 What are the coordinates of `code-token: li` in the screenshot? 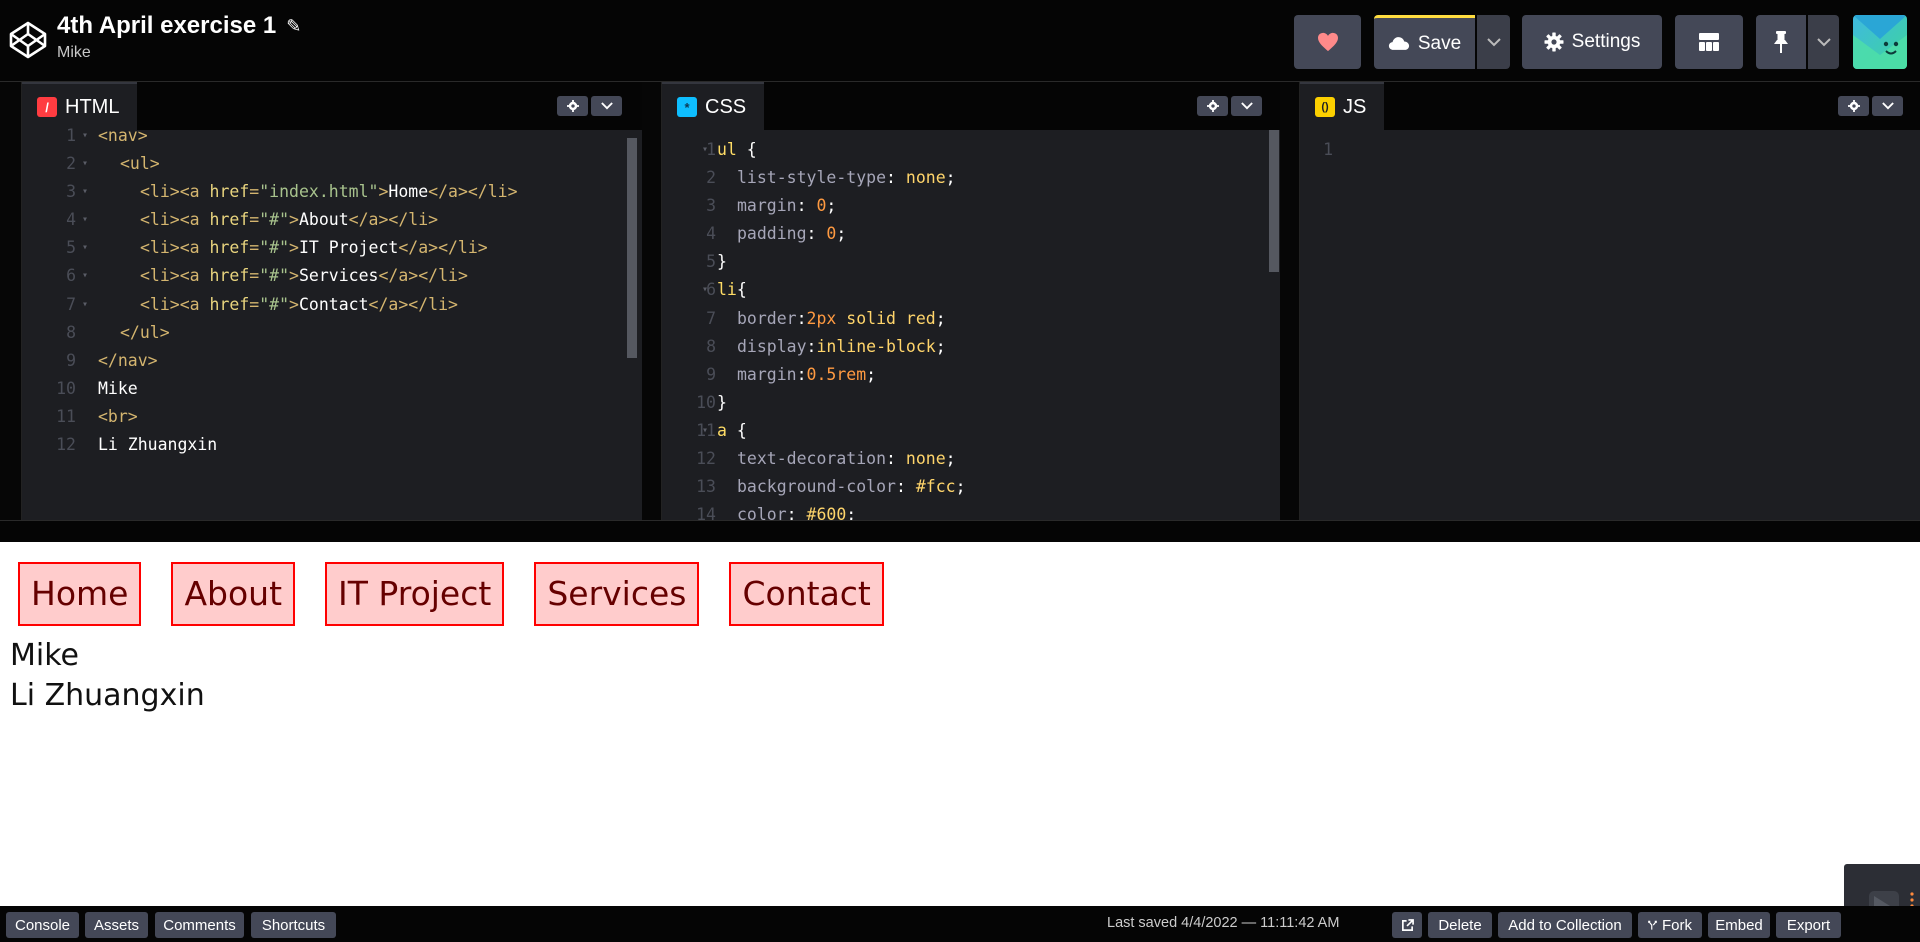 It's located at (727, 290).